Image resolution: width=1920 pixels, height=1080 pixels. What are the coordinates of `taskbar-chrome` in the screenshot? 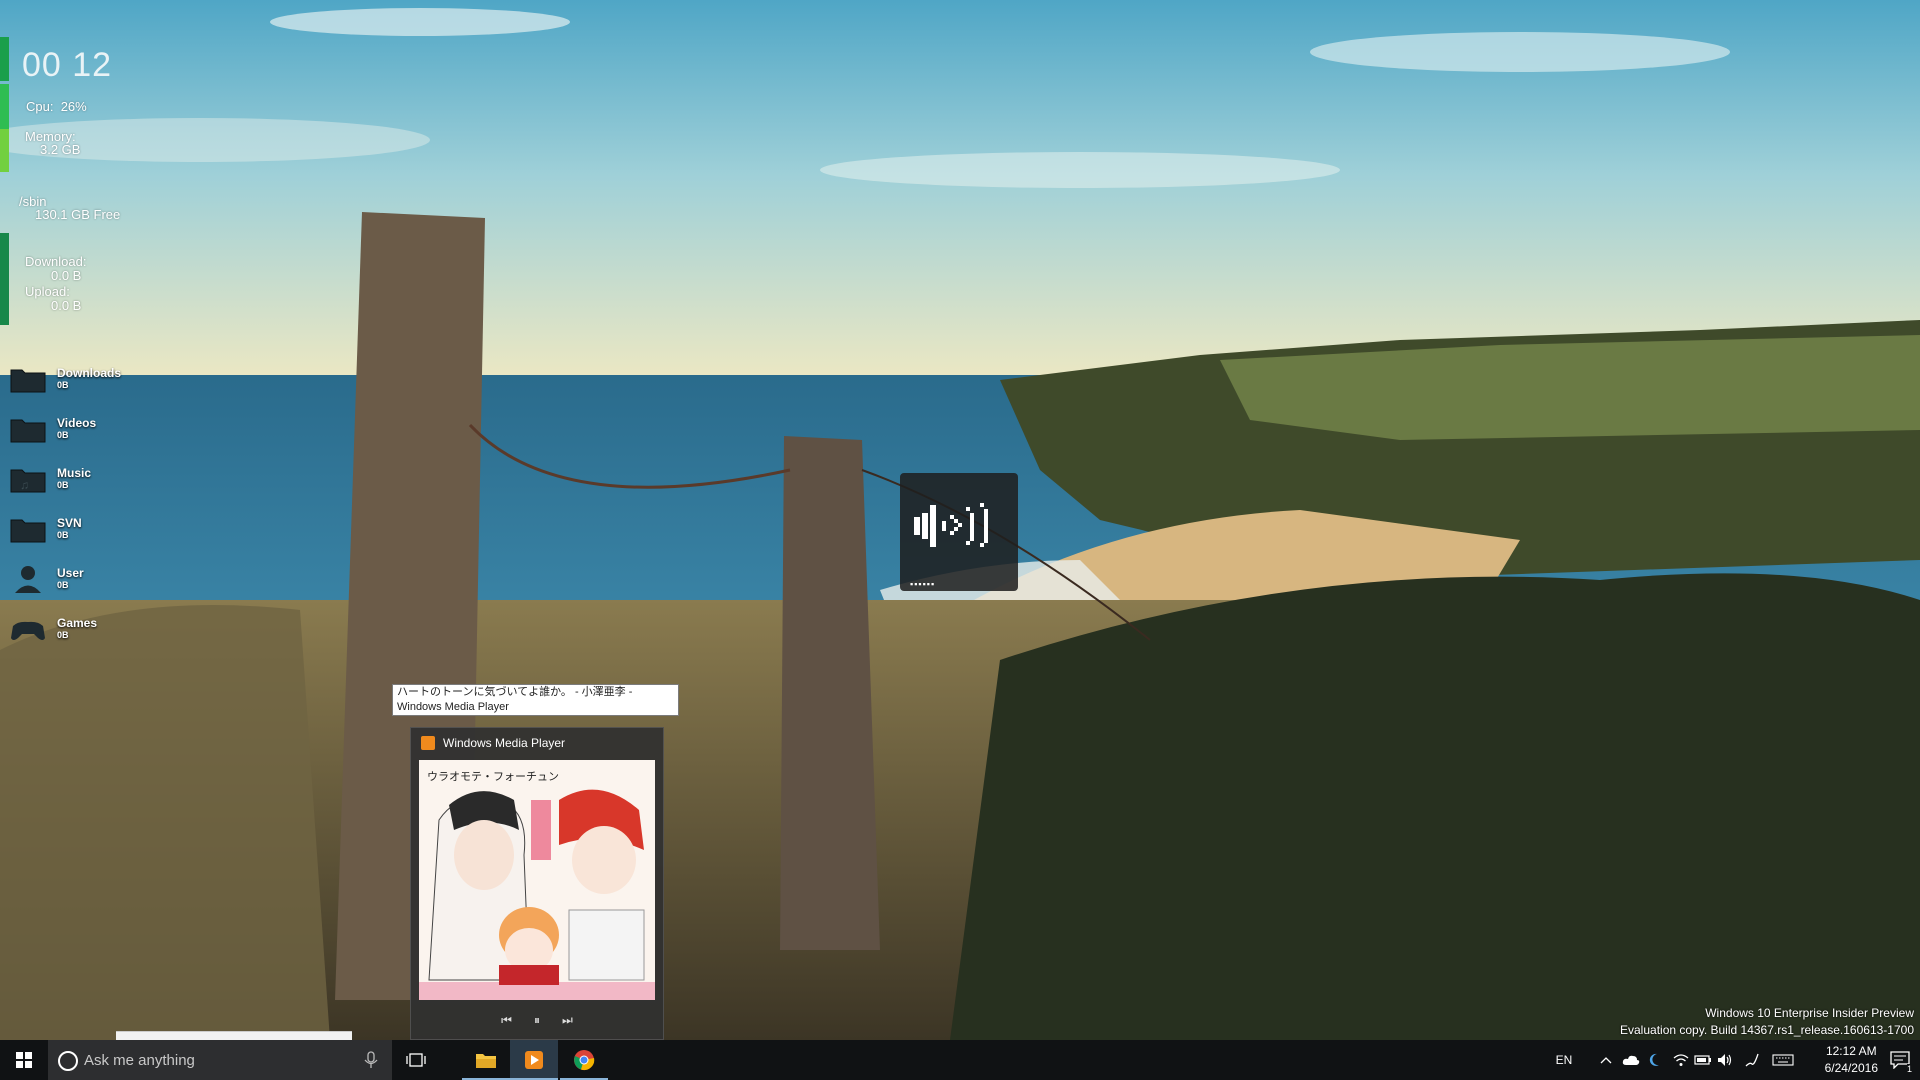 It's located at (584, 1060).